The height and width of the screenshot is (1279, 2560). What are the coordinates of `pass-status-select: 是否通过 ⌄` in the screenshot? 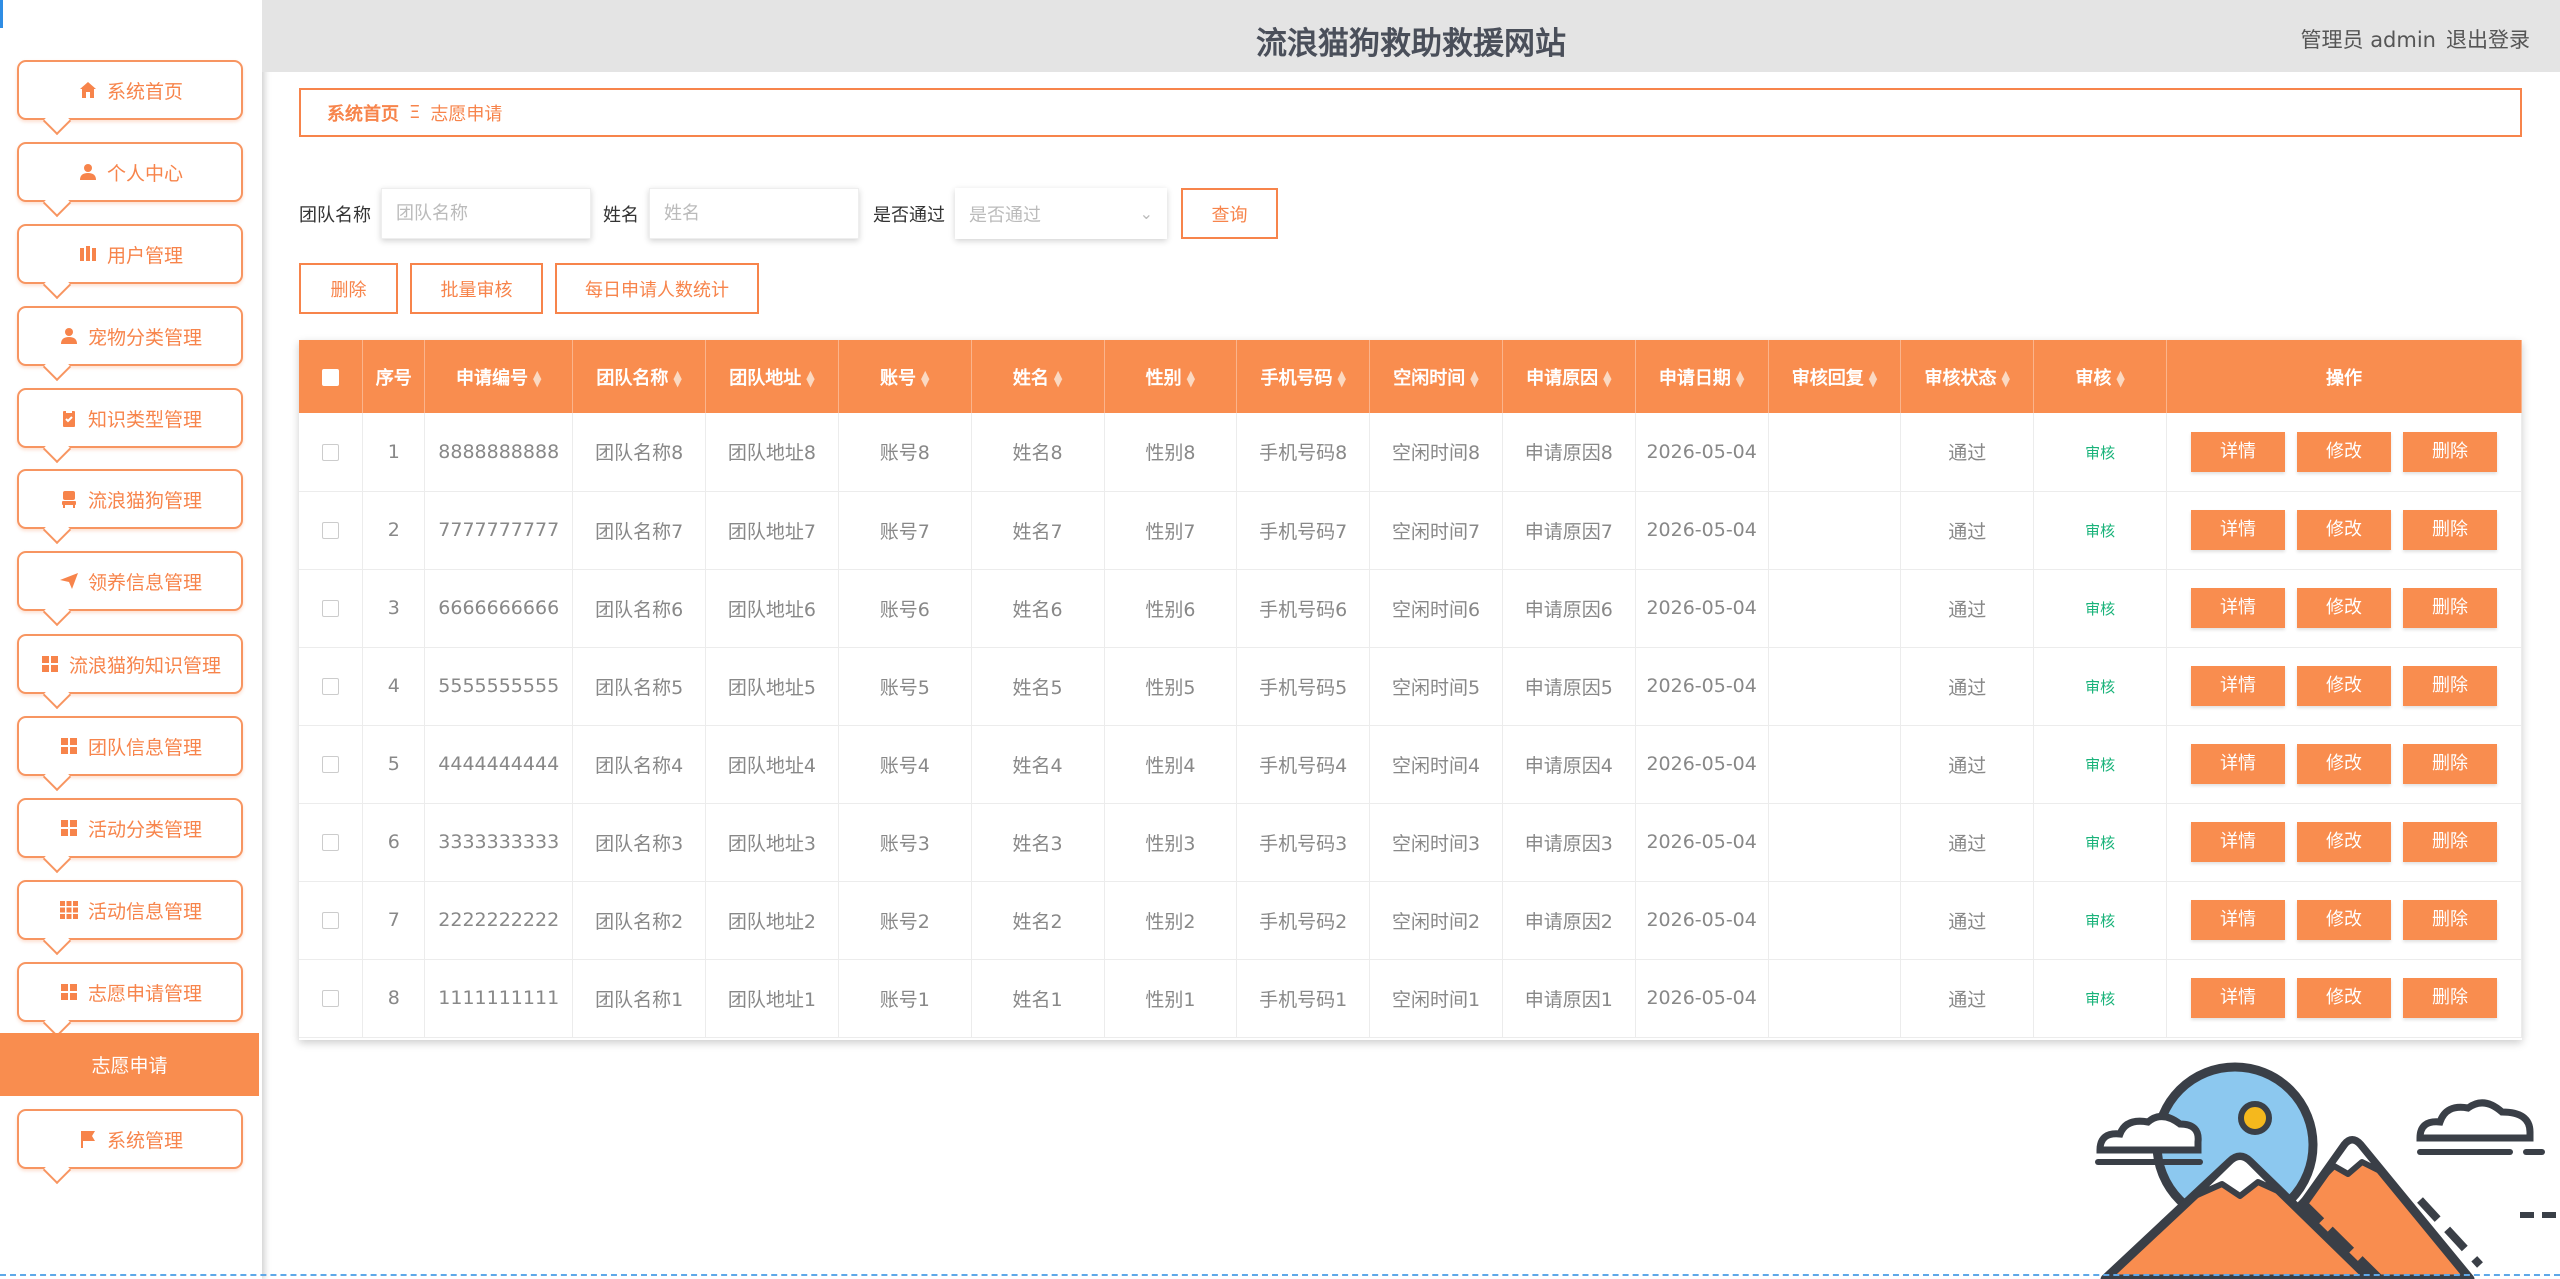 It's located at (1061, 213).